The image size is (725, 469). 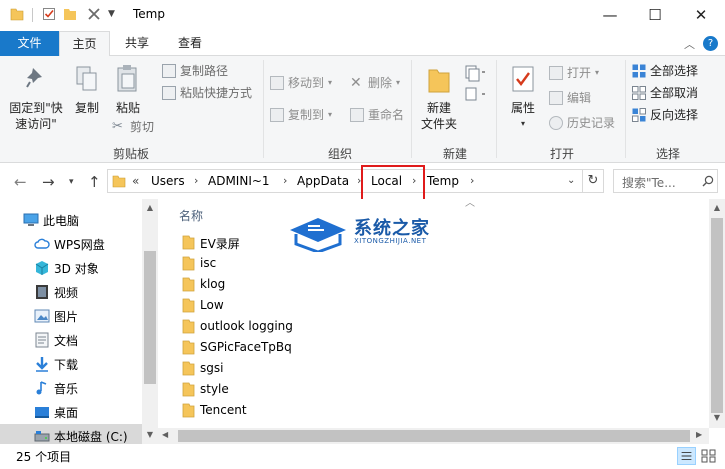 I want to click on list-item: Tencent, so click(x=310, y=410).